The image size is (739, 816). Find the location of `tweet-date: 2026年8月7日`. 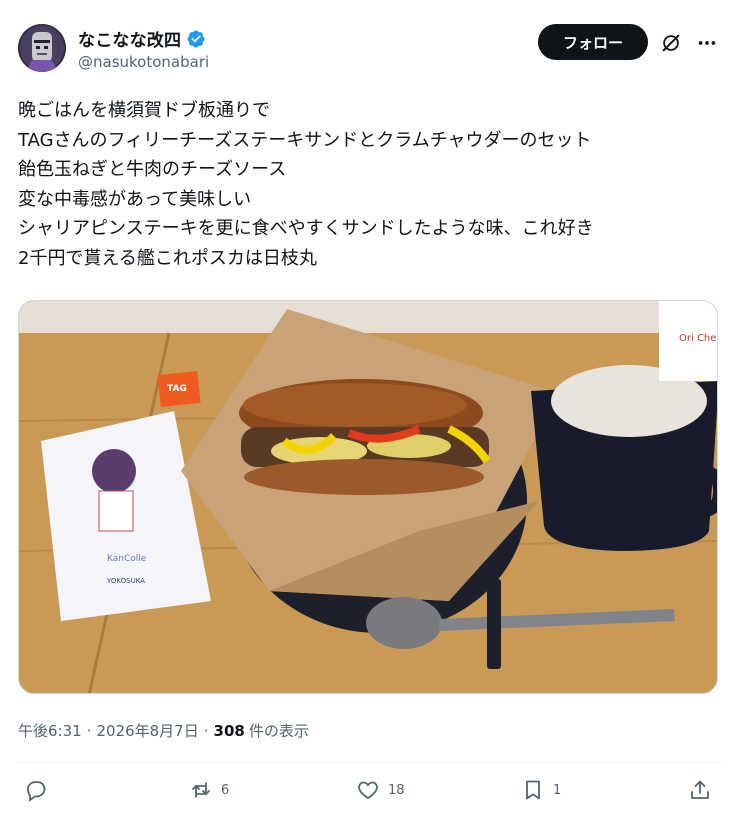

tweet-date: 2026年8月7日 is located at coordinates (147, 730).